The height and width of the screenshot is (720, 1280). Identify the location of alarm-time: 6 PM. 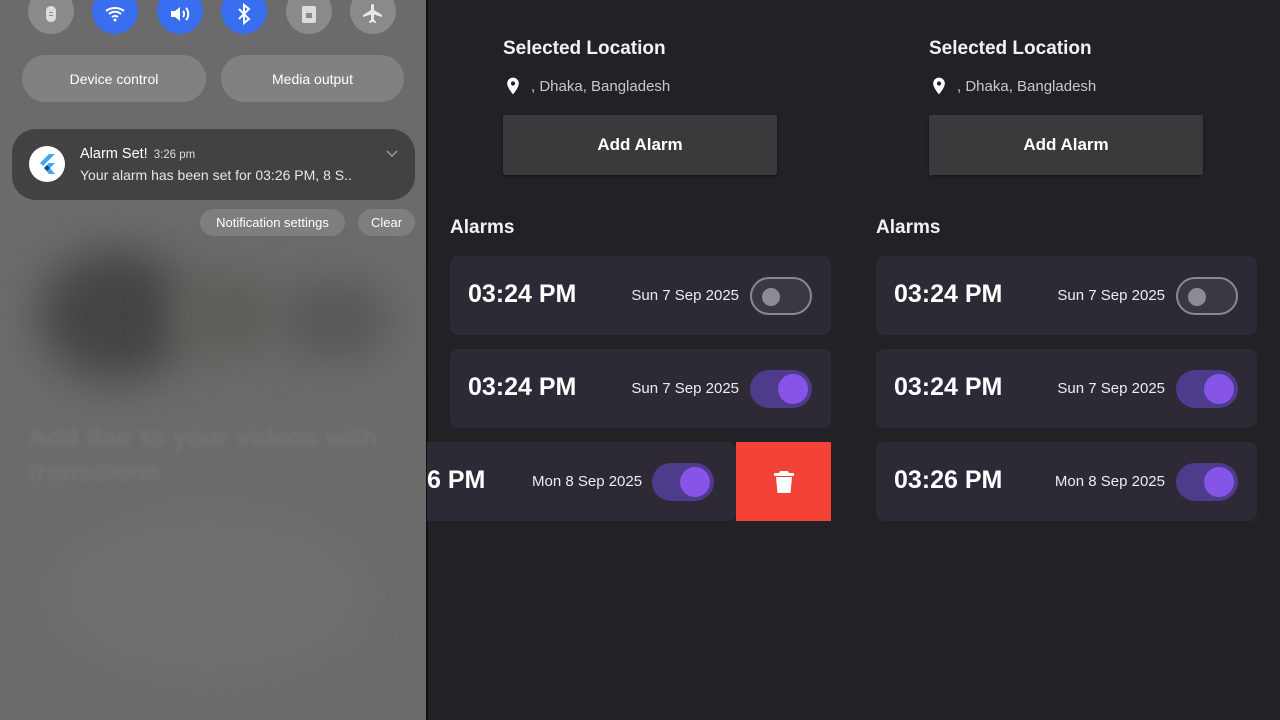
(456, 480).